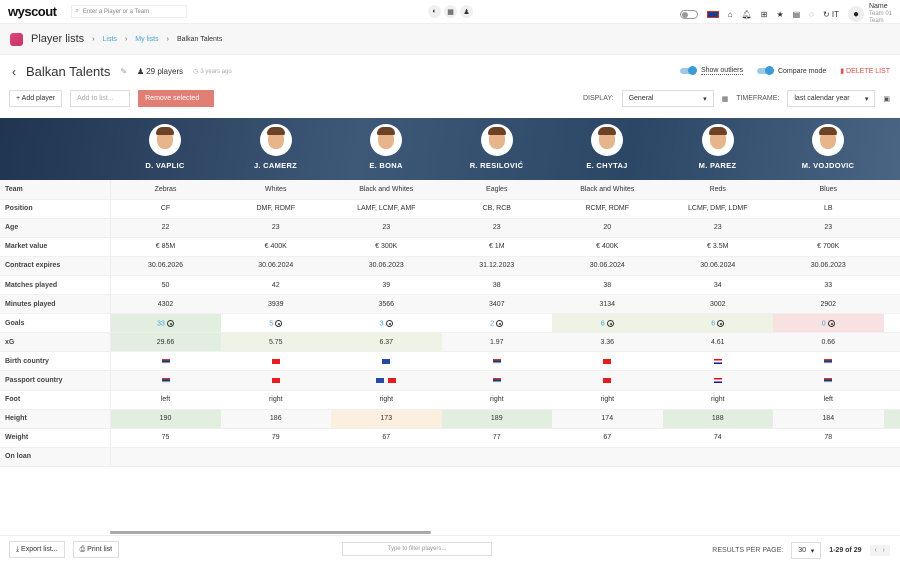 This screenshot has width=900, height=563. What do you see at coordinates (55, 400) in the screenshot?
I see `row-label: Foot` at bounding box center [55, 400].